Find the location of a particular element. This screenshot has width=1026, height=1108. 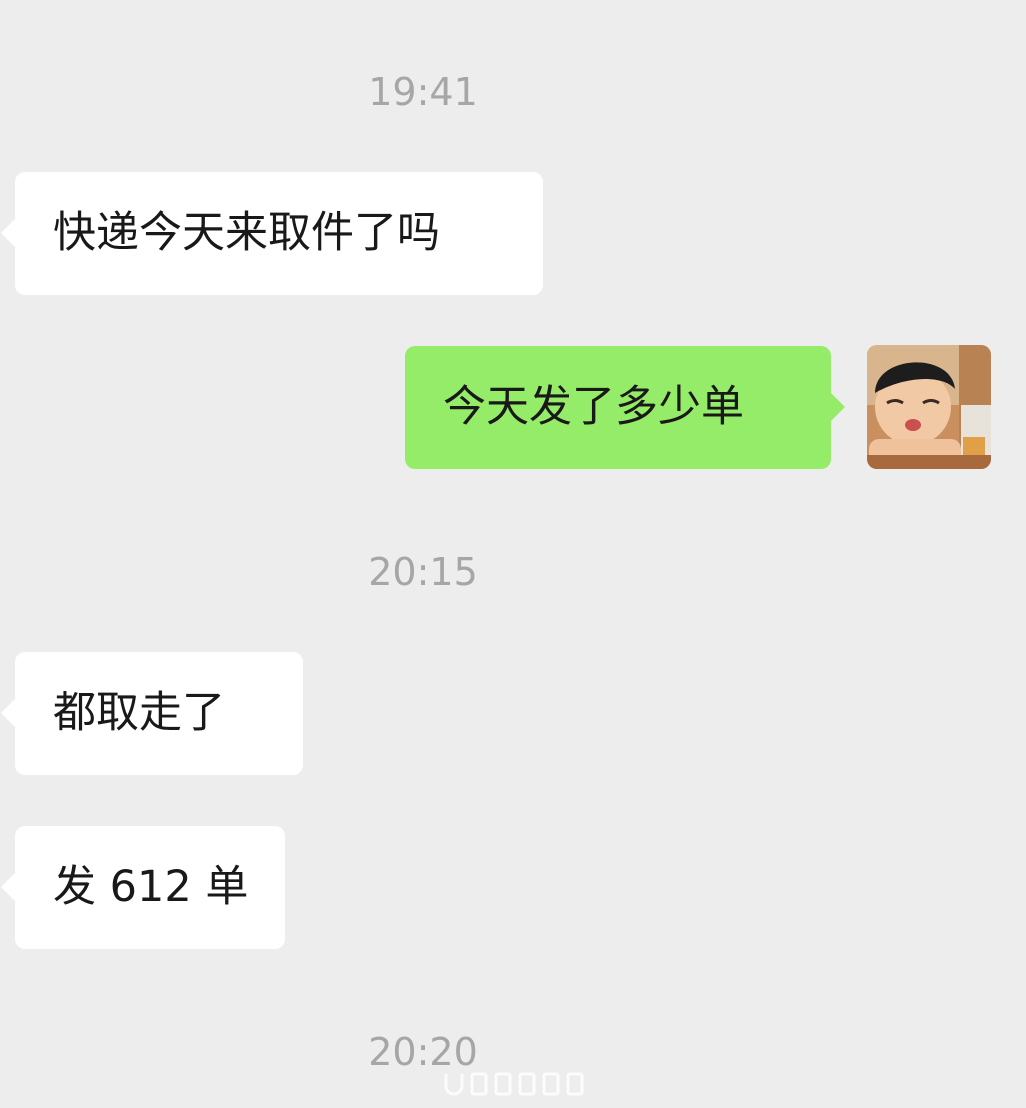

timestamp: 20:15 is located at coordinates (423, 572).